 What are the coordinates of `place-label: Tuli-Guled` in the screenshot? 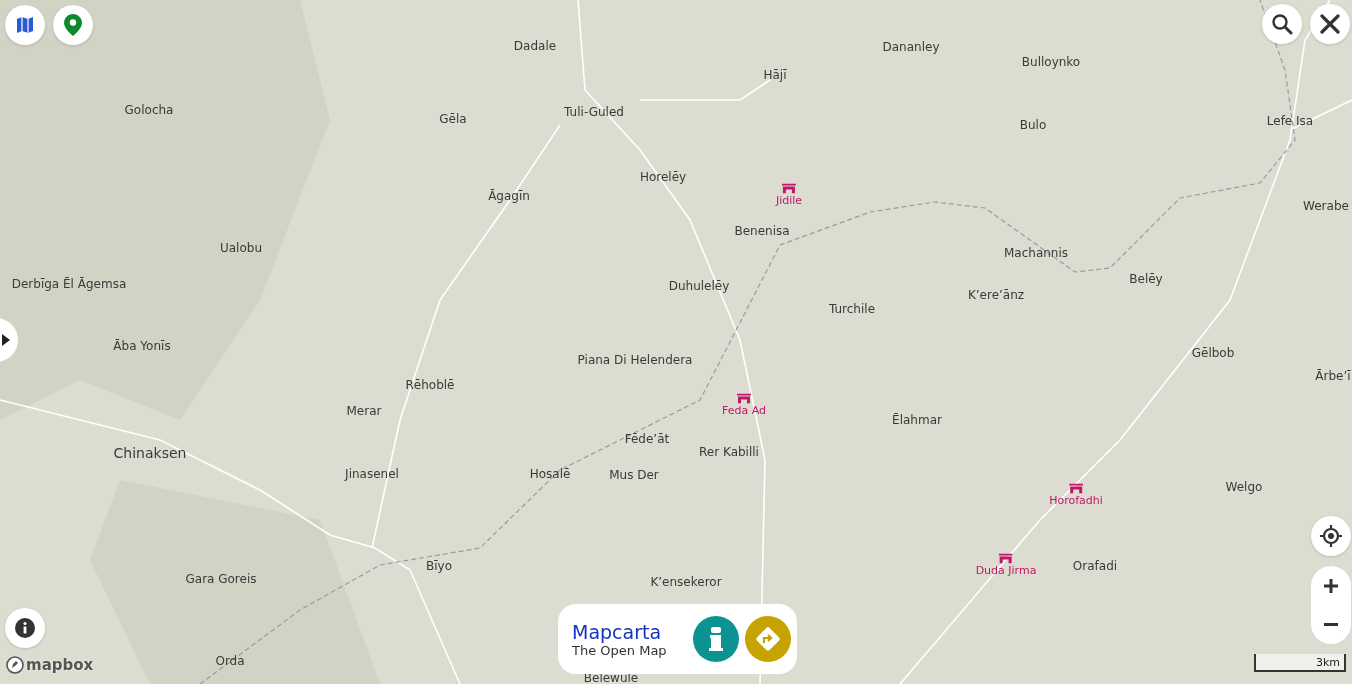 It's located at (594, 112).